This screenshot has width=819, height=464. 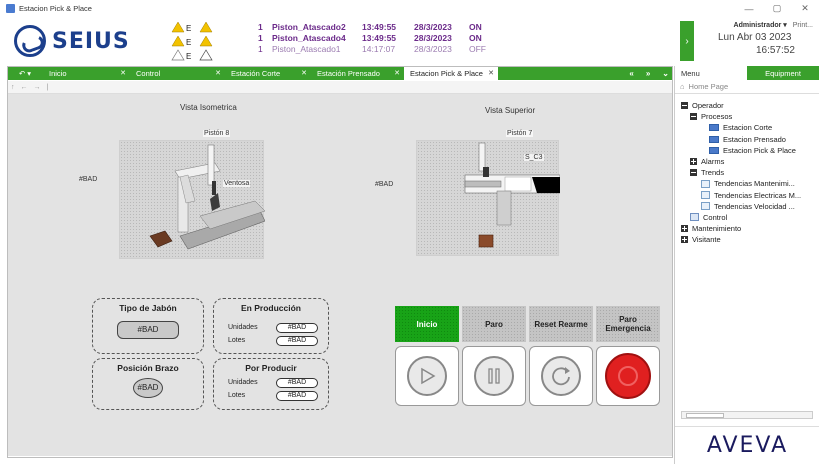 I want to click on tree-item-mantenimiento: Mantenimiento, so click(x=741, y=228).